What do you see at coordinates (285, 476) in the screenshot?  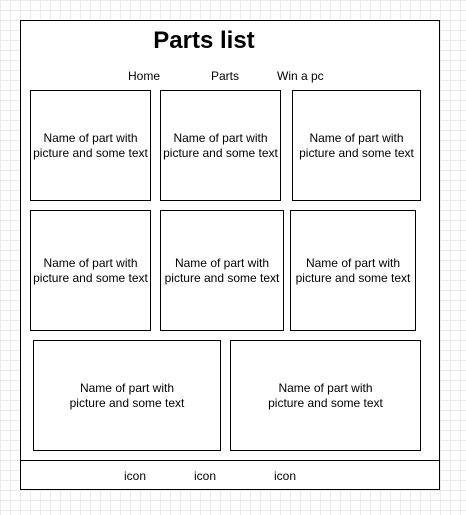 I see `footer-icon-3: icon` at bounding box center [285, 476].